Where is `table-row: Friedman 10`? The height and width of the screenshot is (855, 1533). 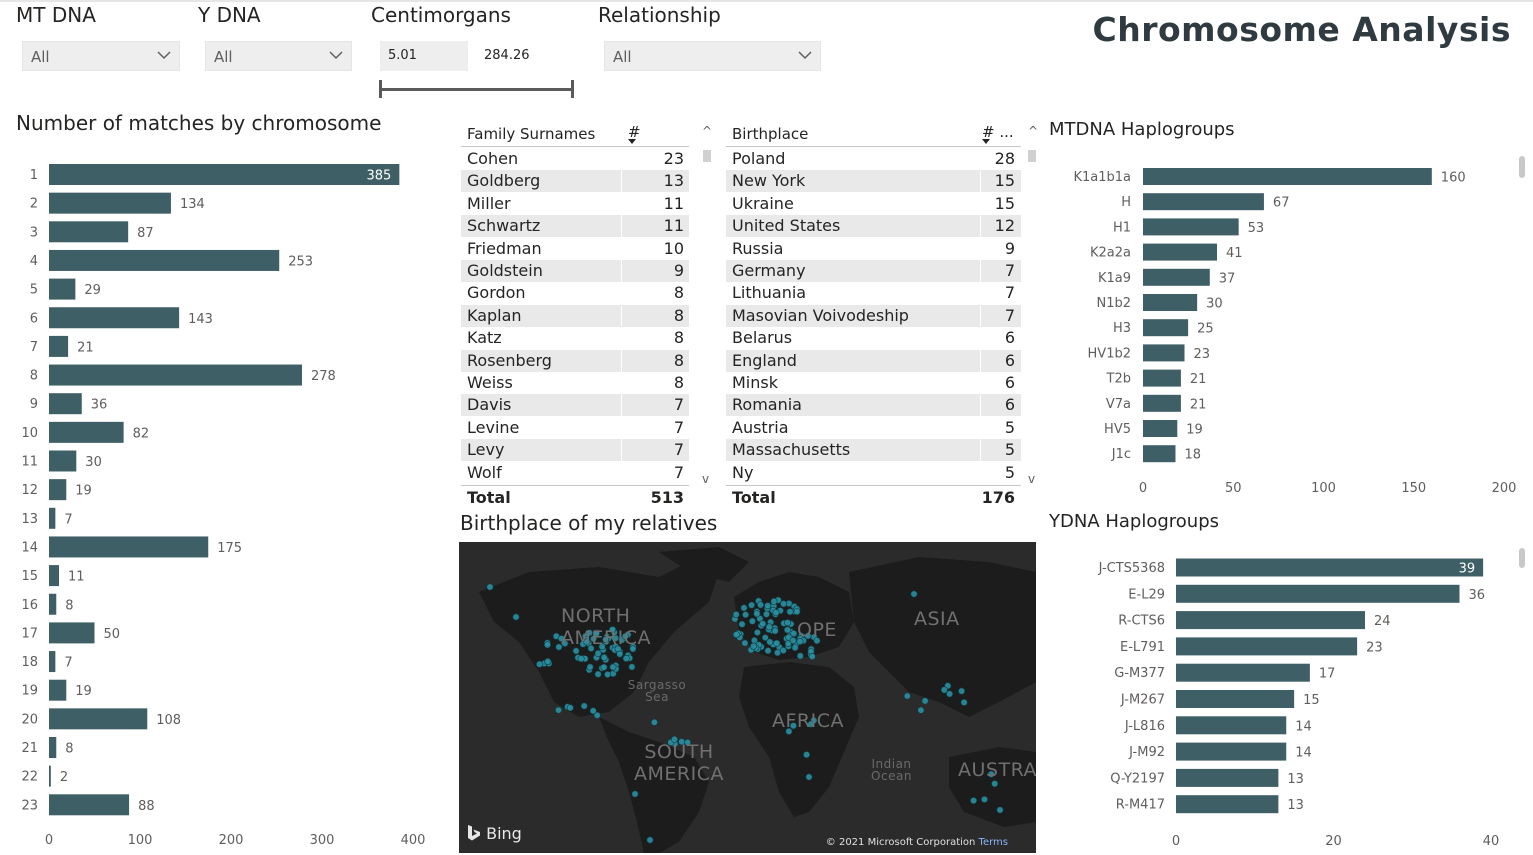
table-row: Friedman 10 is located at coordinates (575, 249).